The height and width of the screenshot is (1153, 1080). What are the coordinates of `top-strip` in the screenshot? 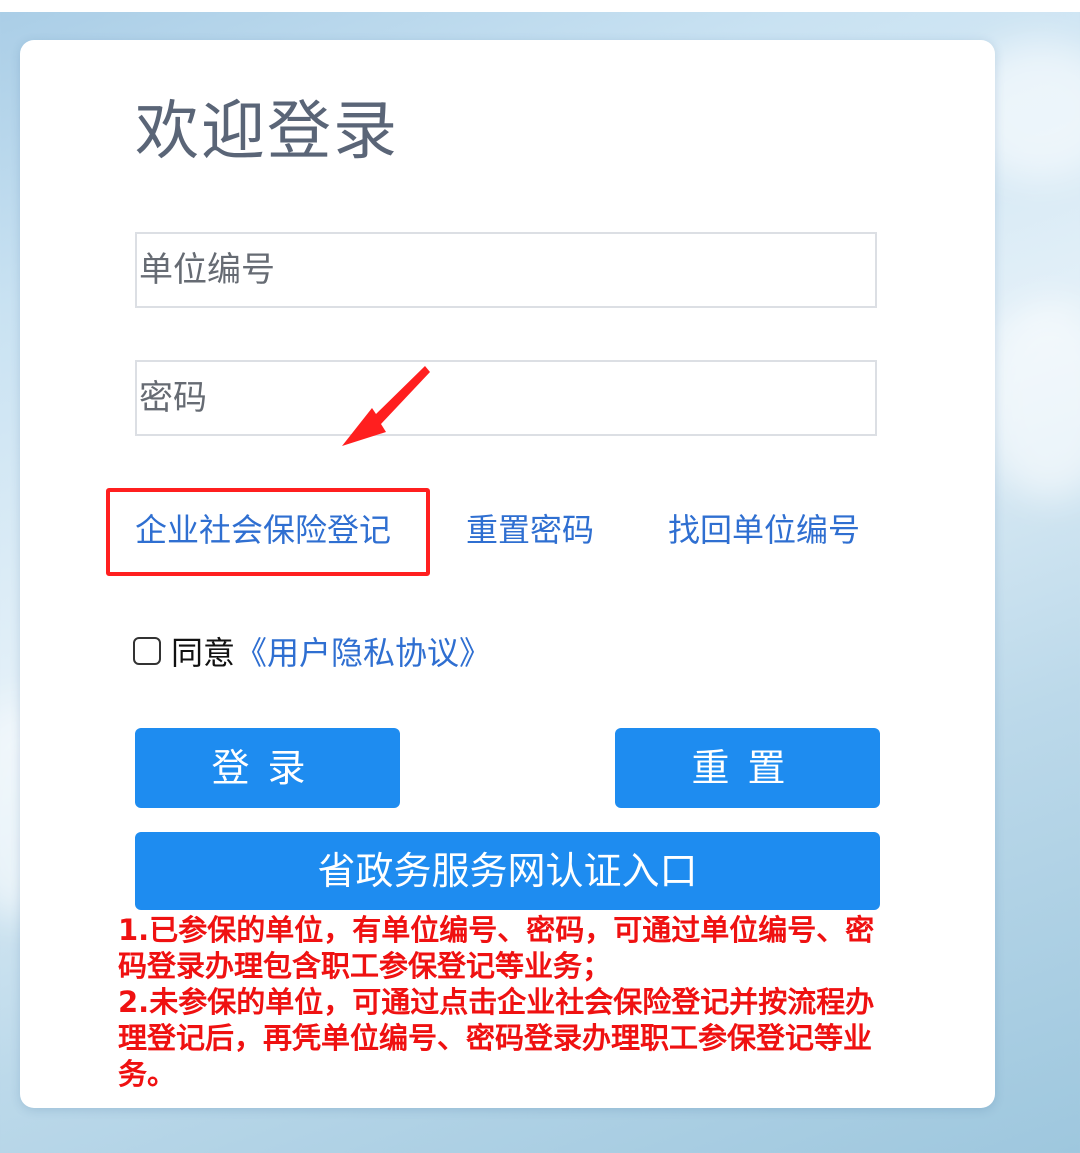 It's located at (540, 6).